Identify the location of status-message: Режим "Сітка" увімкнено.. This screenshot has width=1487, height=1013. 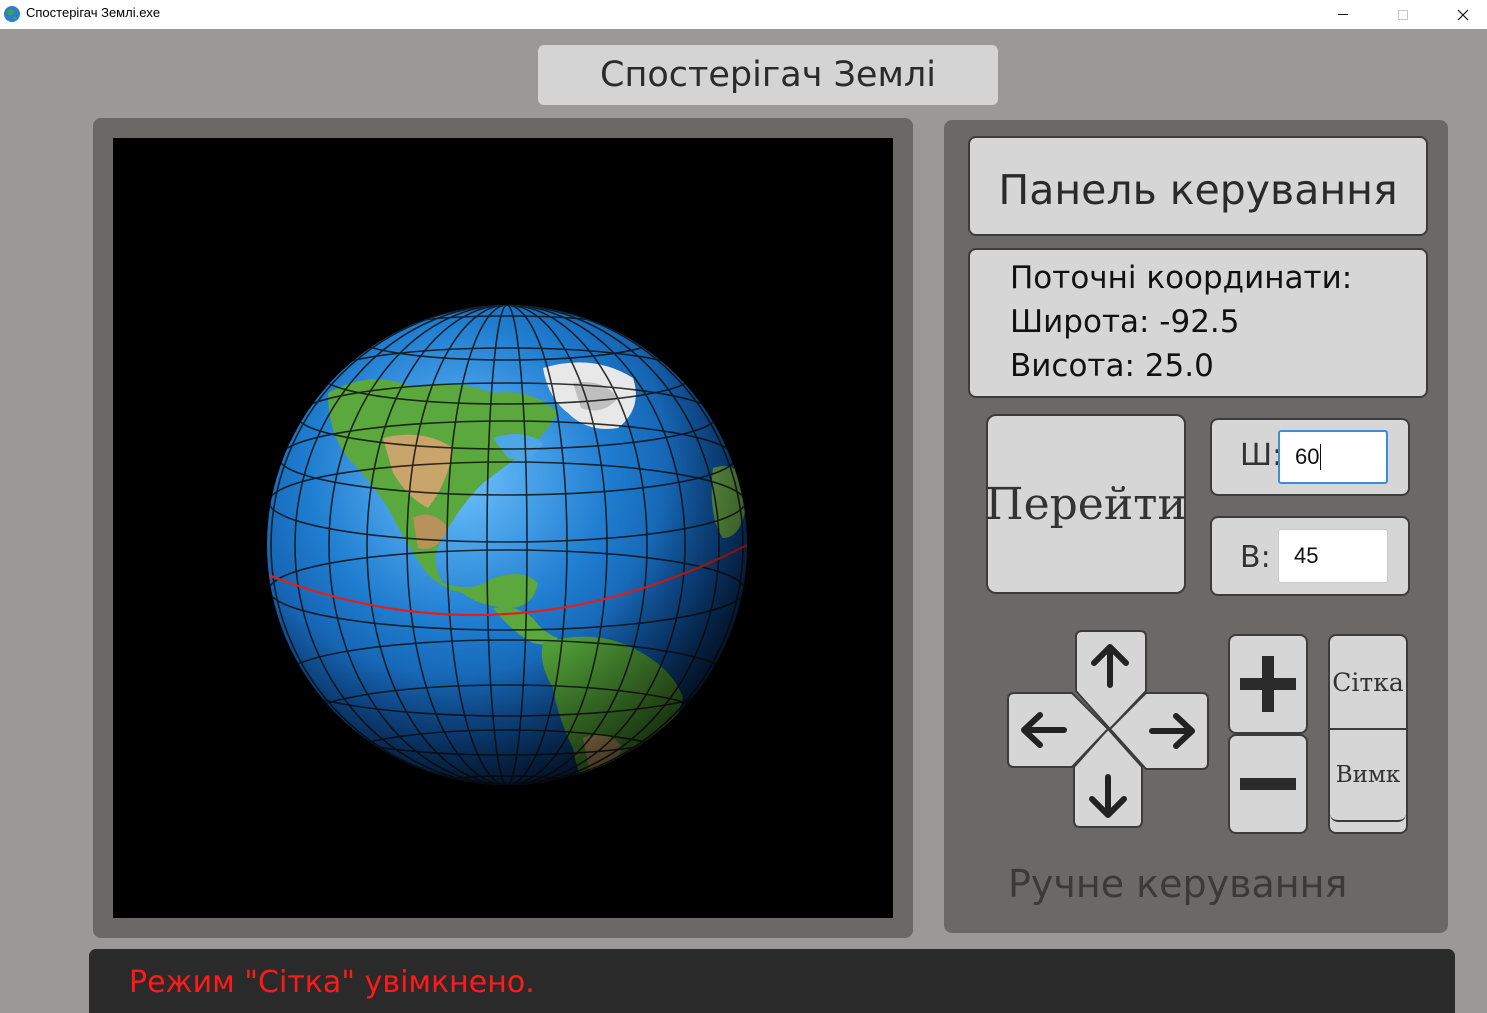
(332, 982).